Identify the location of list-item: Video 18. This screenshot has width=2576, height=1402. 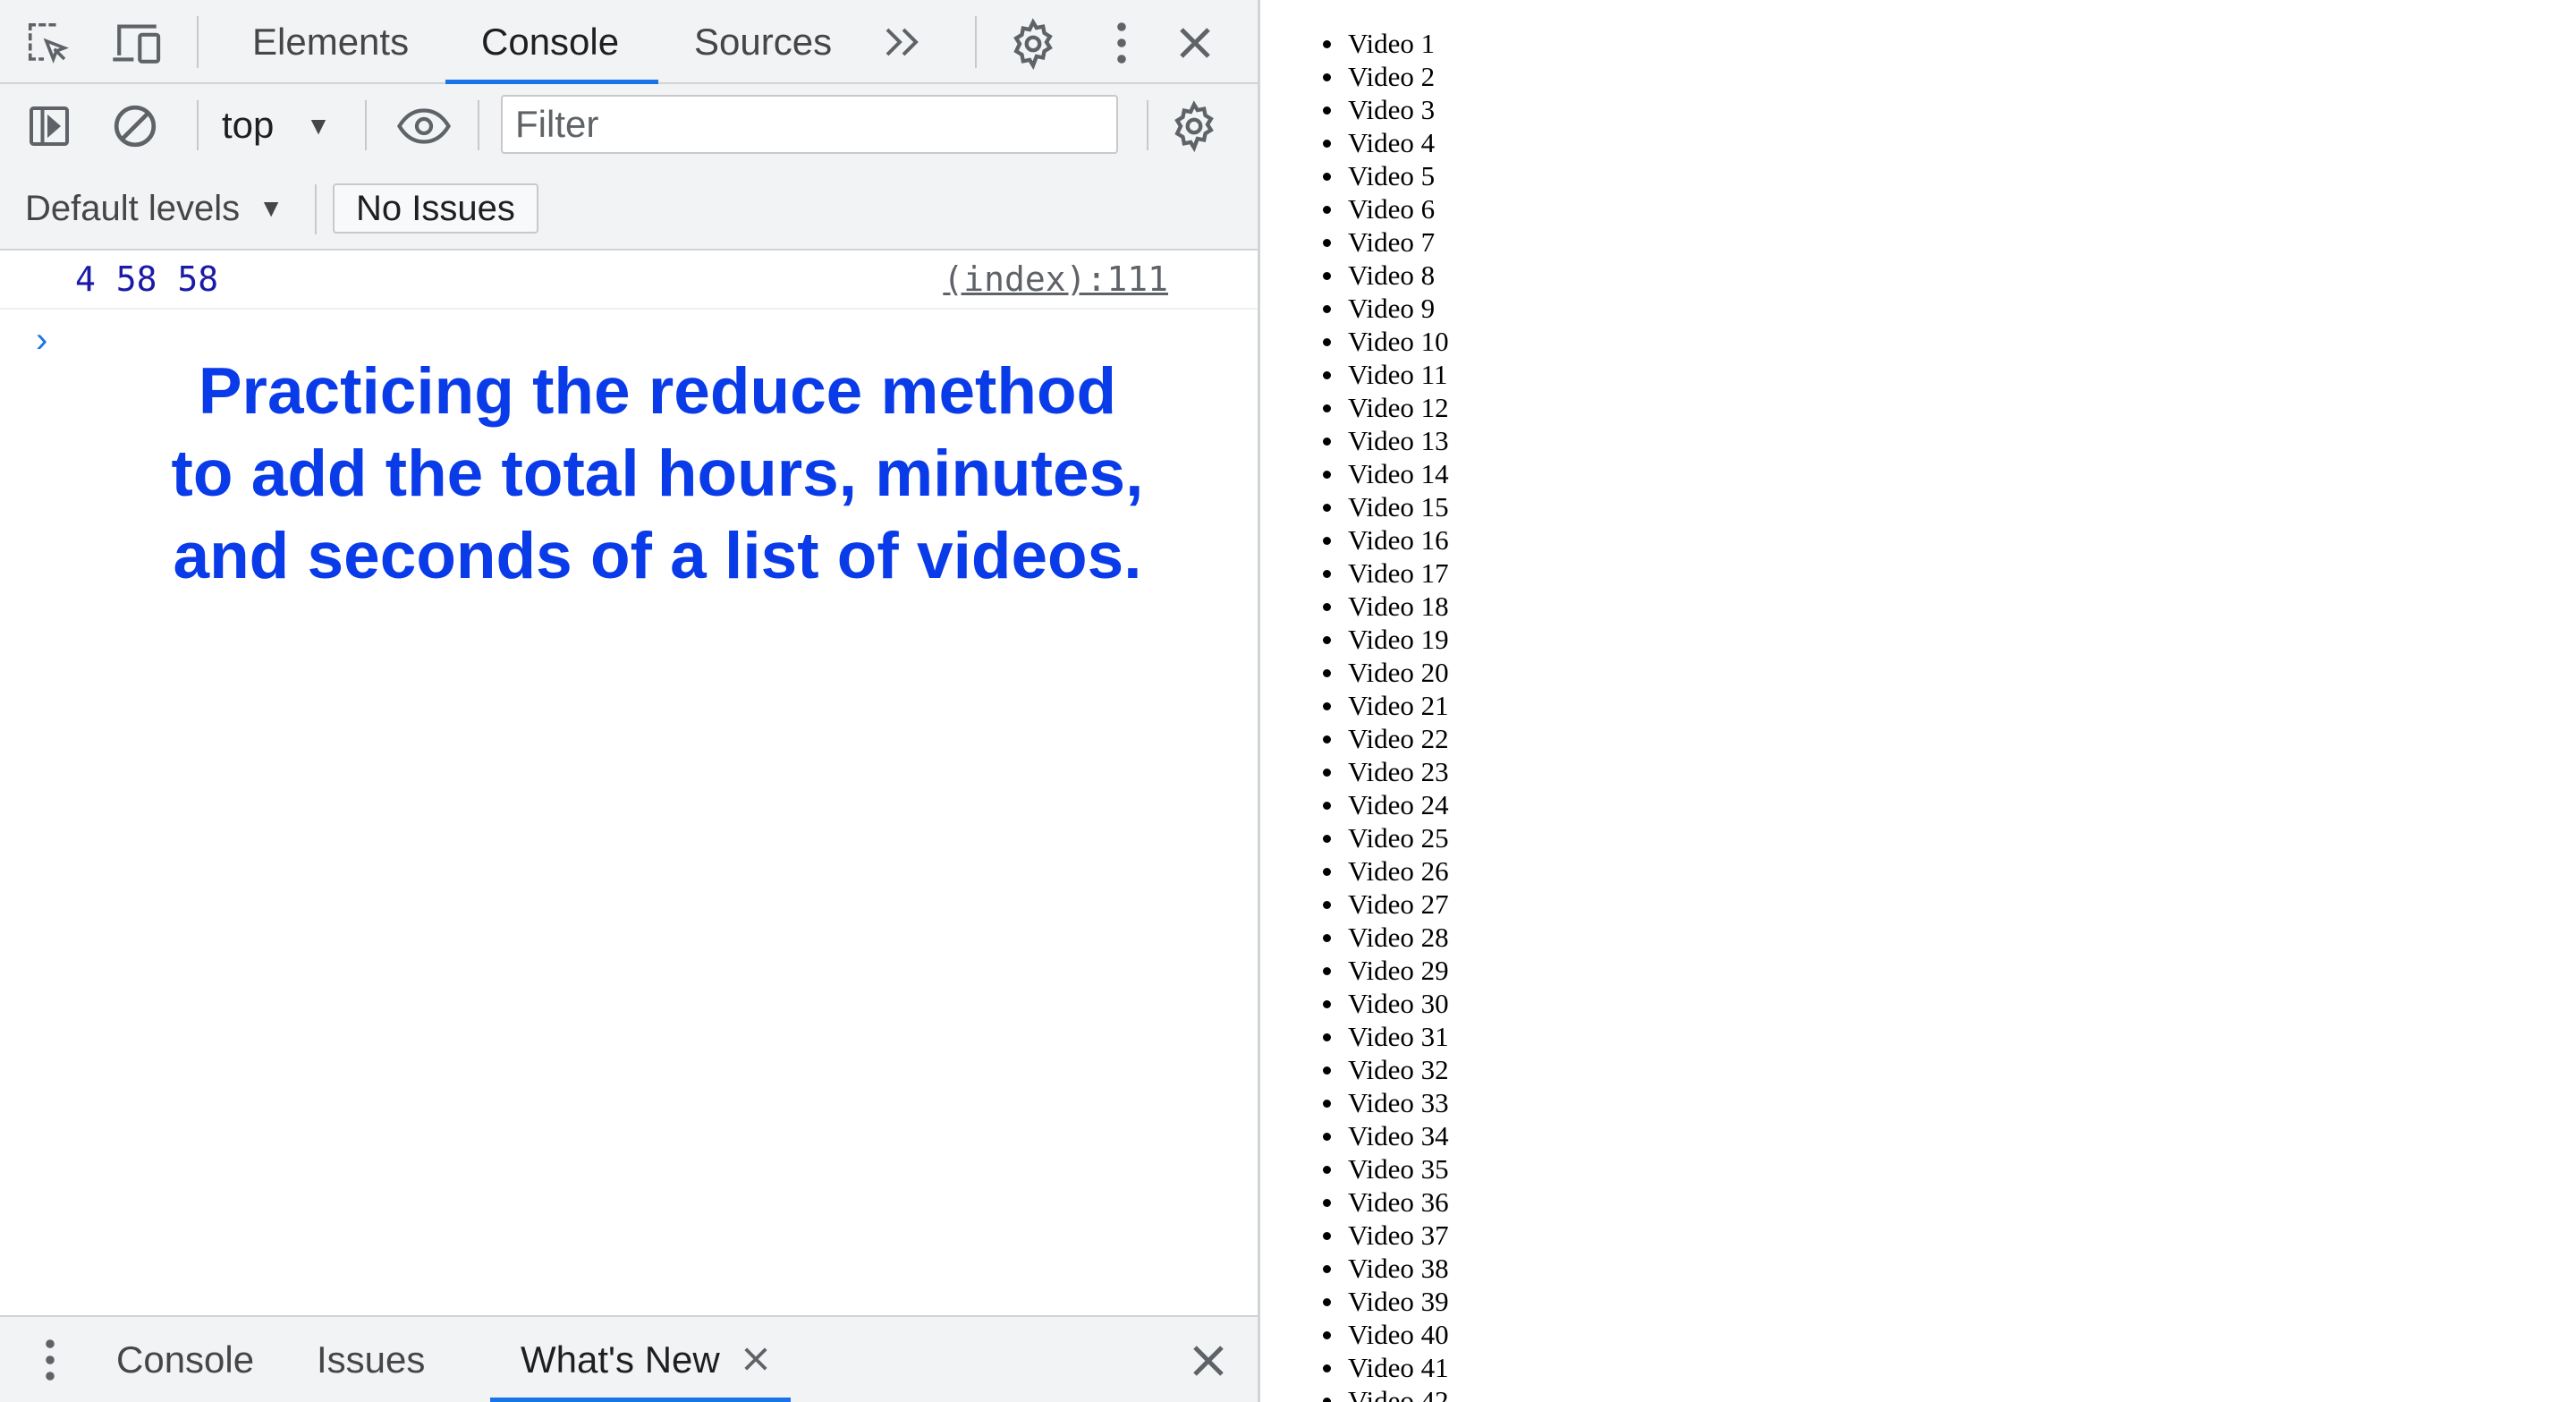
(1386, 607).